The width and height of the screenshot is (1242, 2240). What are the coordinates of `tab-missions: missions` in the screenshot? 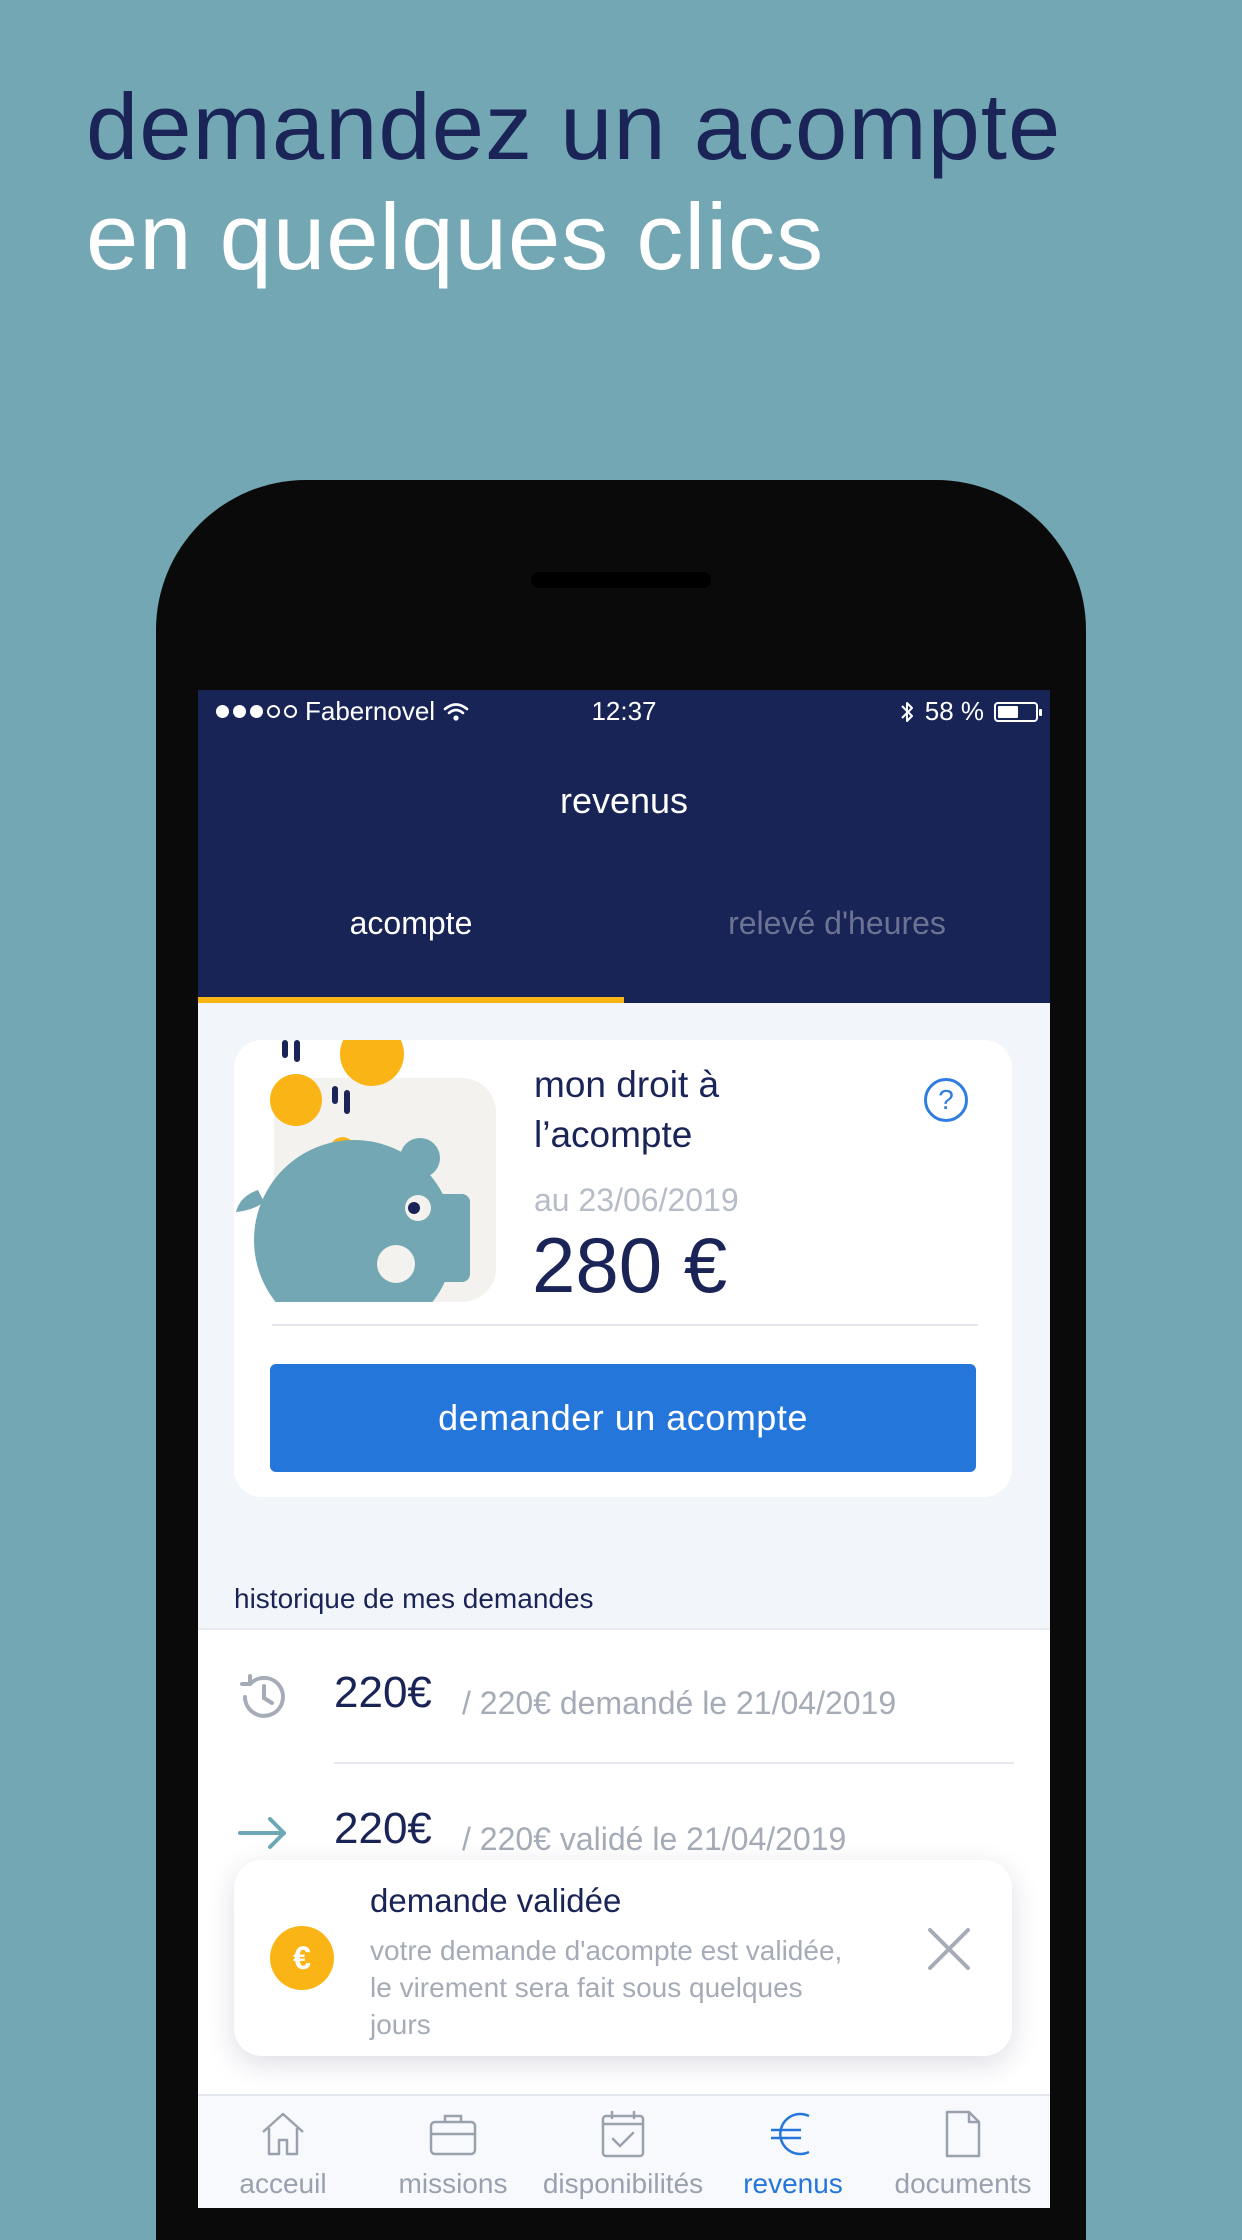 It's located at (453, 2152).